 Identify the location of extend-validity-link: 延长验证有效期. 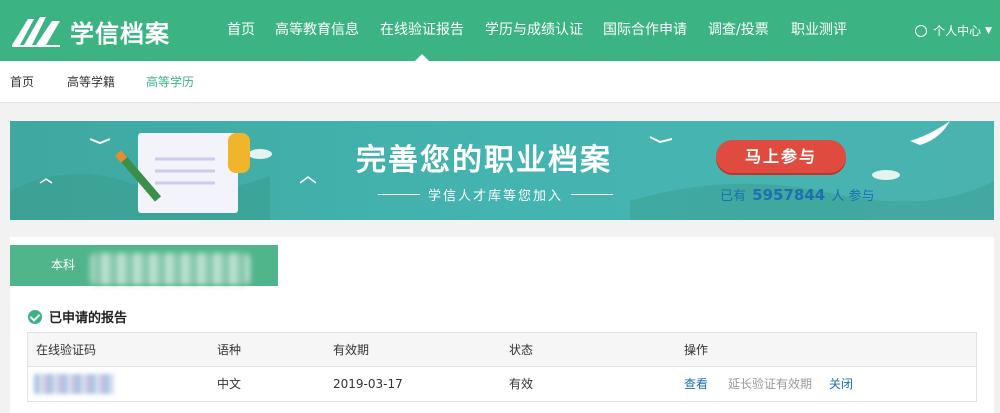
(770, 384).